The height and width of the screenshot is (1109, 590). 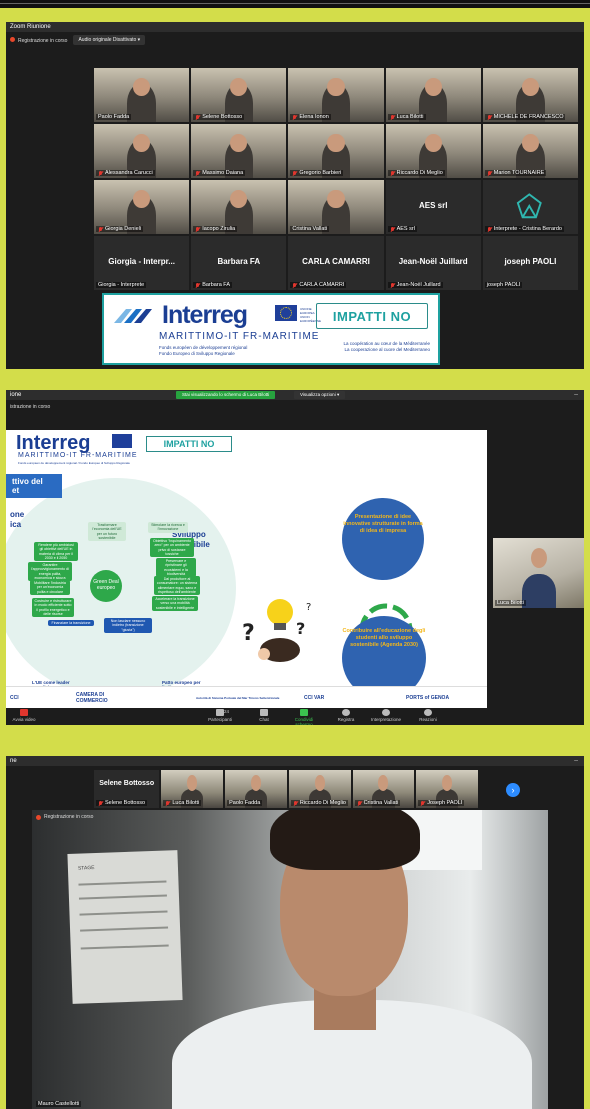 I want to click on partner-logo: CAMERA DI COMMERCIO, so click(x=92, y=698).